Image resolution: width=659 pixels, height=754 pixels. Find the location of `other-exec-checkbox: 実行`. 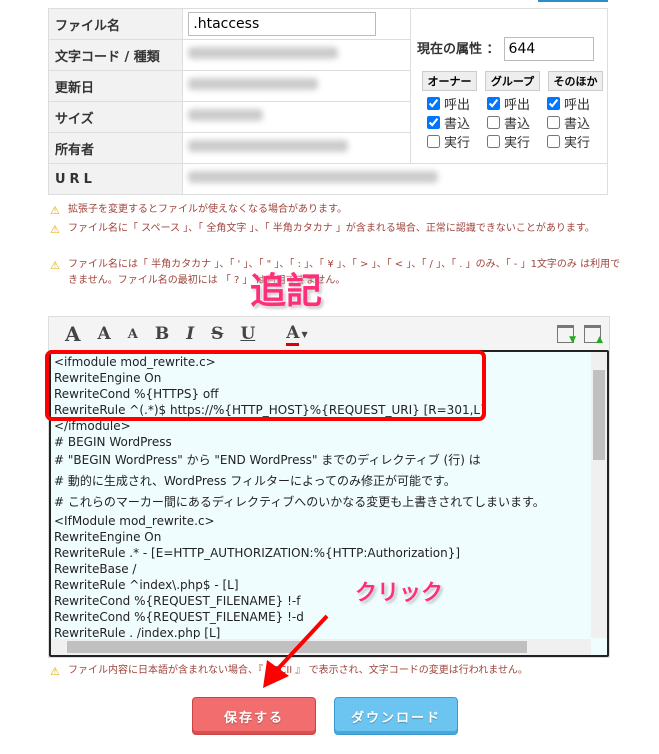

other-exec-checkbox: 実行 is located at coordinates (577, 141).